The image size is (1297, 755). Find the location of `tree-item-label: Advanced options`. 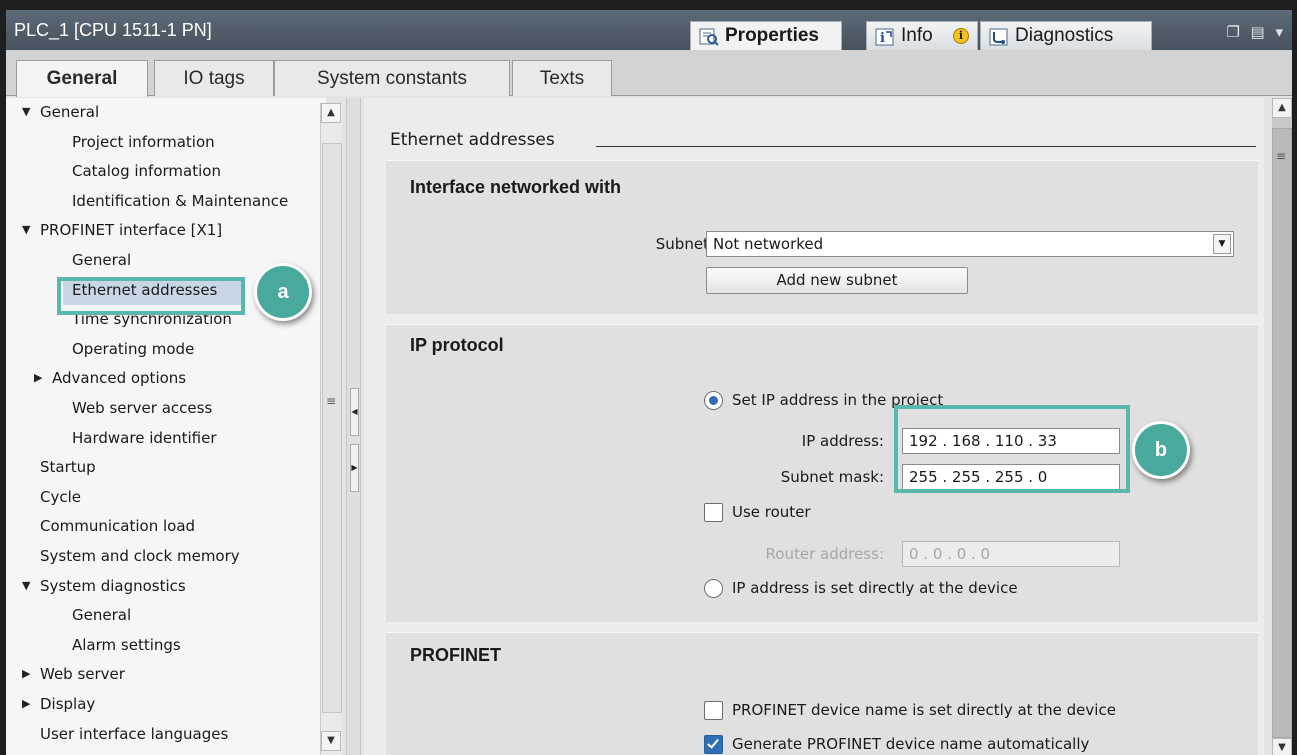

tree-item-label: Advanced options is located at coordinates (119, 378).